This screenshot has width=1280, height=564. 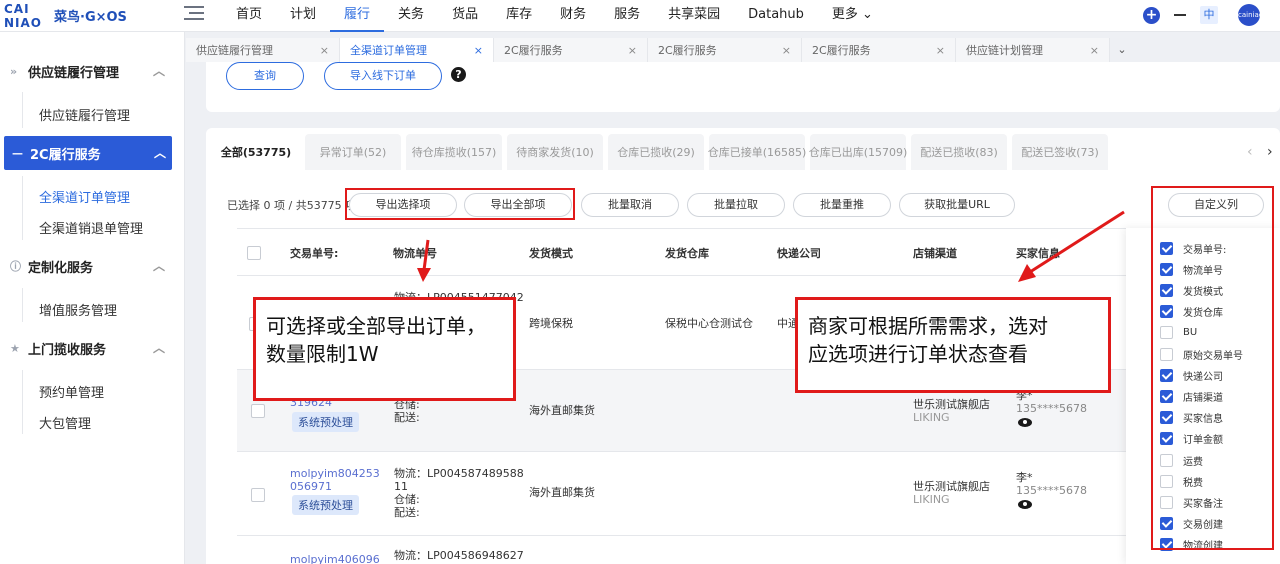 What do you see at coordinates (71, 391) in the screenshot?
I see `sidebar-item-appointments: 预约单管理` at bounding box center [71, 391].